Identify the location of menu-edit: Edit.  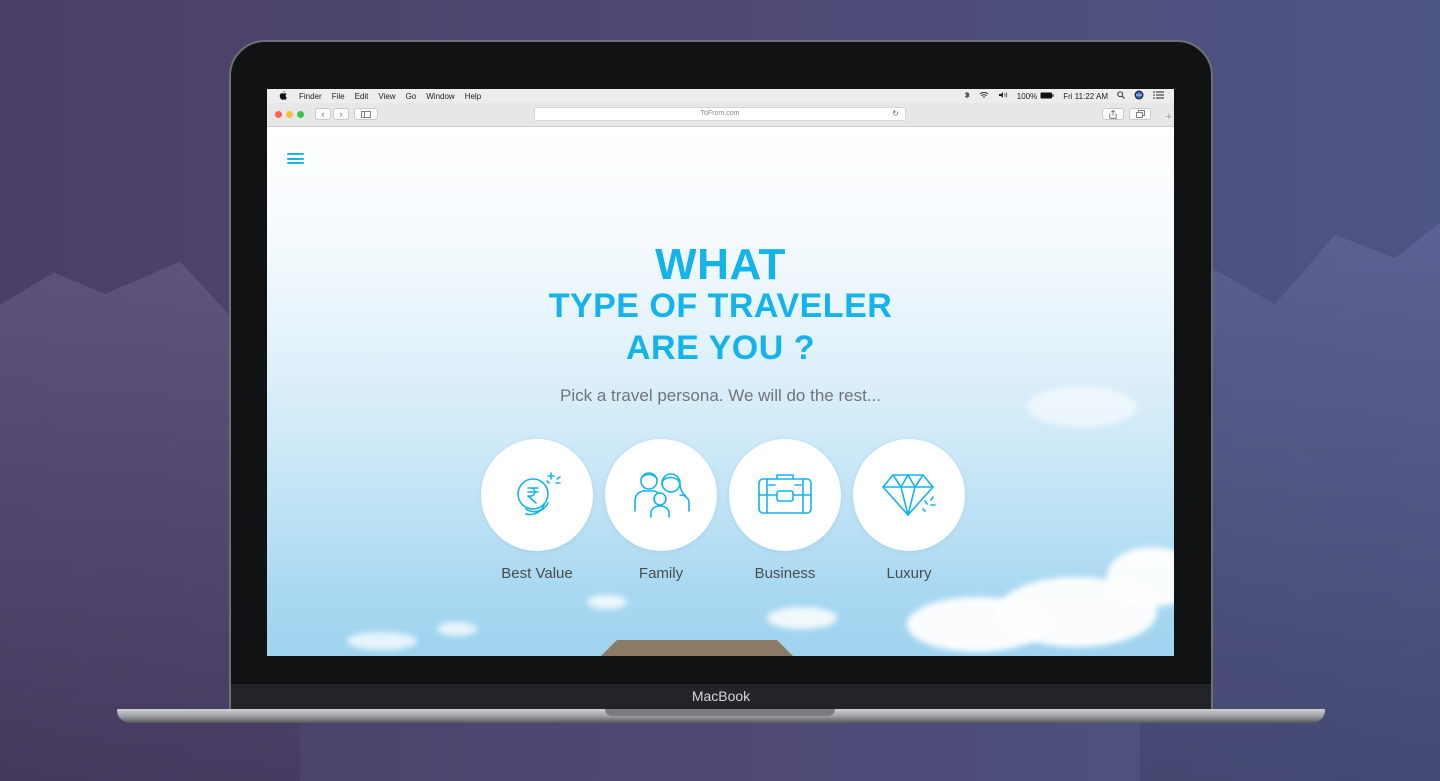
(362, 96).